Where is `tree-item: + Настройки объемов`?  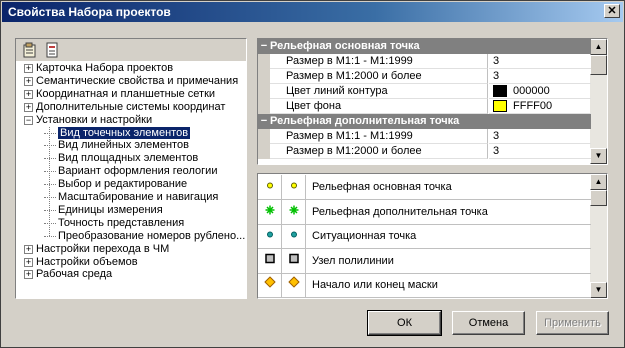
tree-item: + Настройки объемов is located at coordinates (81, 262).